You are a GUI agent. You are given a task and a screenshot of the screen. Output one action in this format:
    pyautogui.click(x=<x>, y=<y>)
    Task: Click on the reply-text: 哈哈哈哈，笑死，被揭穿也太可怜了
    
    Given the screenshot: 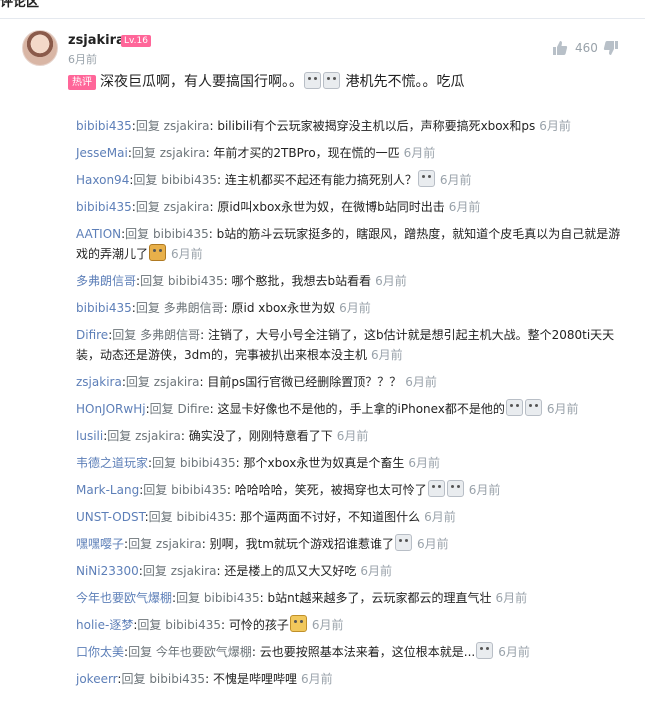 What is the action you would take?
    pyautogui.click(x=330, y=490)
    